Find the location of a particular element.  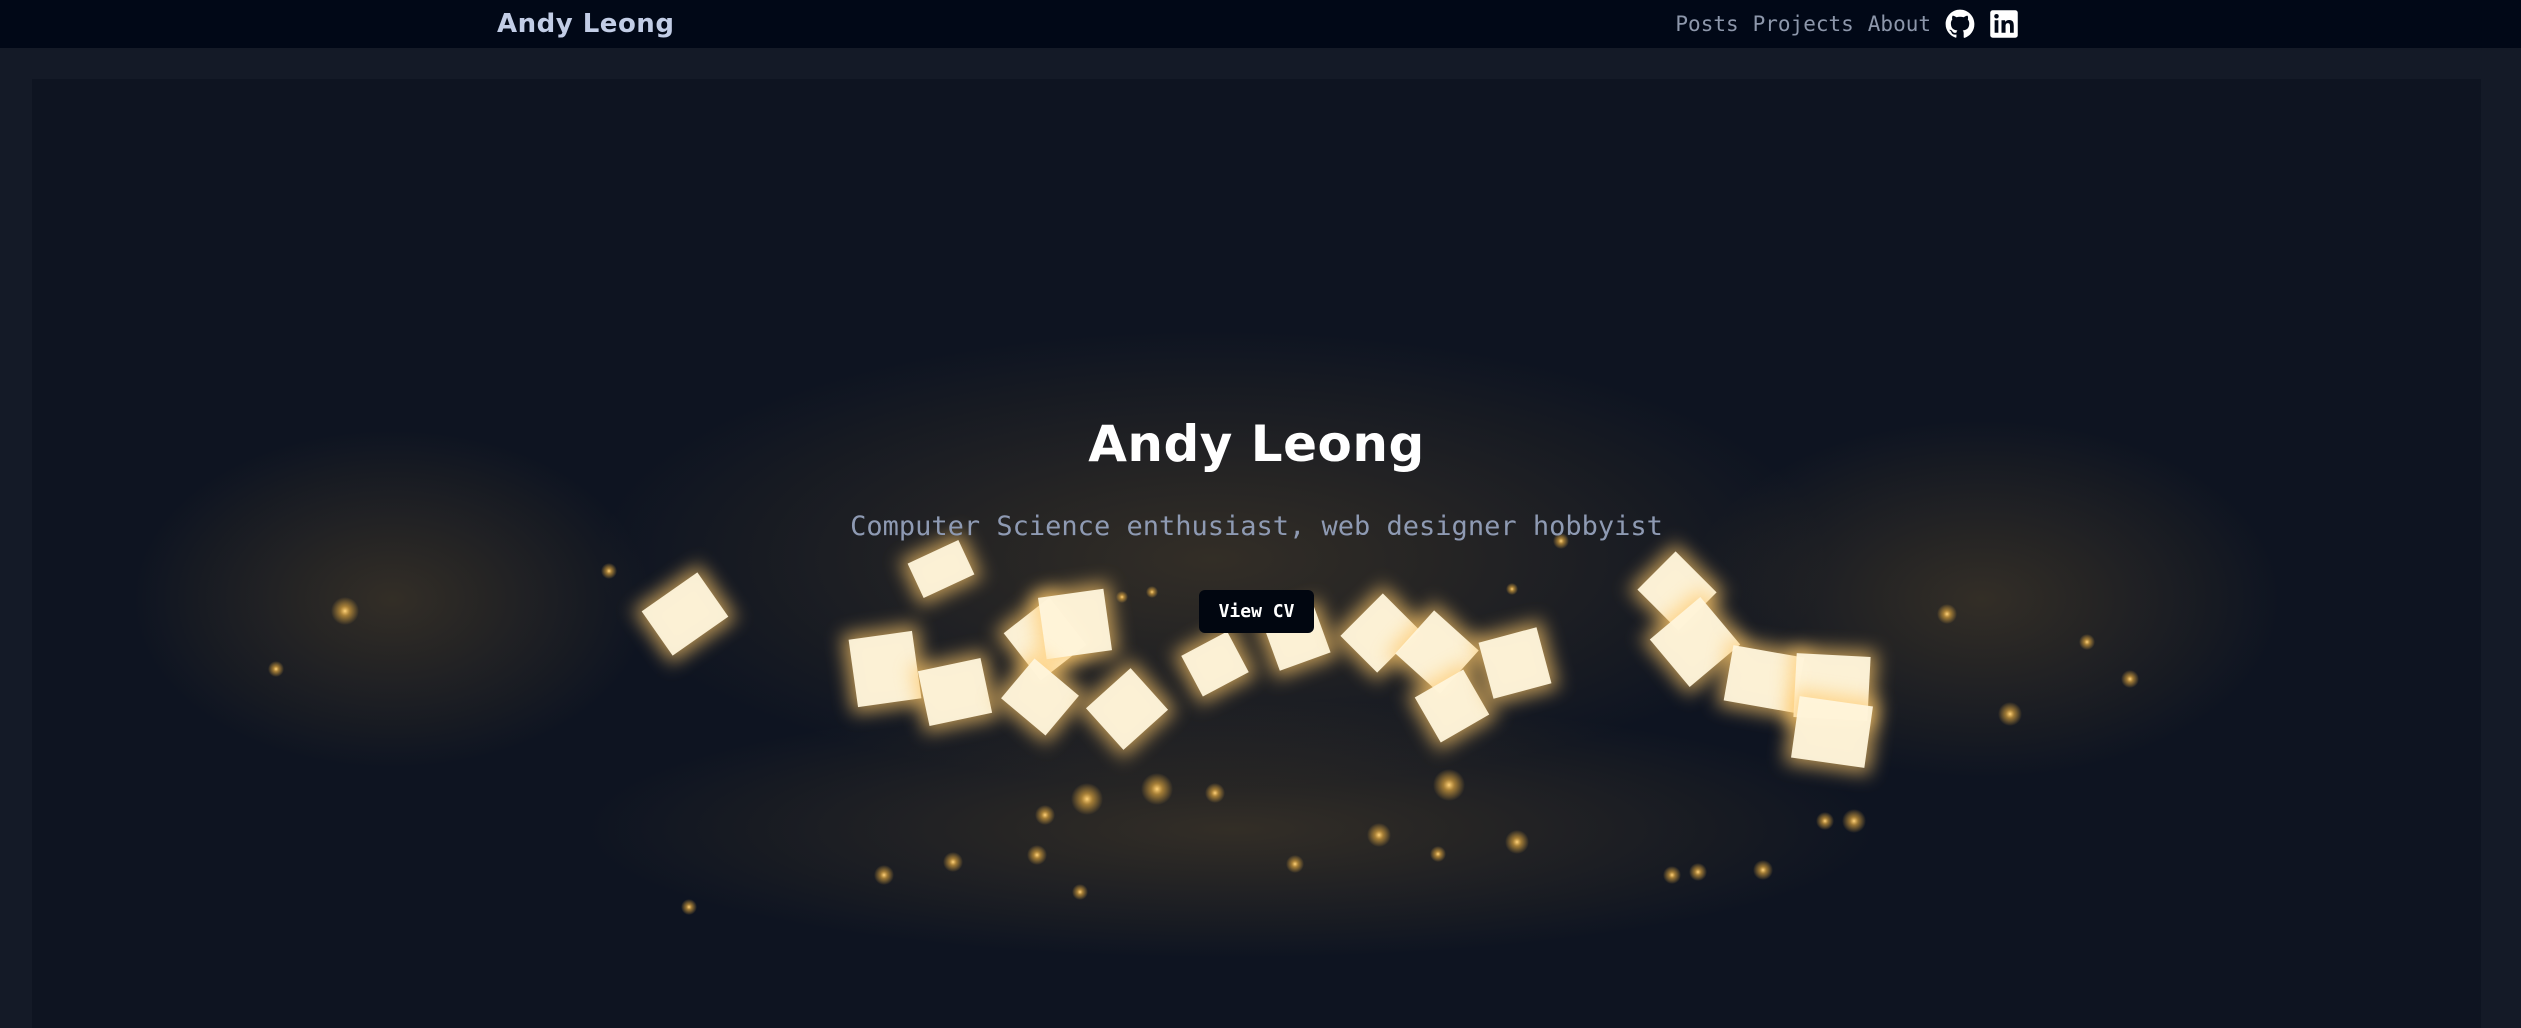

top-navbar: Andy Leong Posts Projects About is located at coordinates (1260, 24).